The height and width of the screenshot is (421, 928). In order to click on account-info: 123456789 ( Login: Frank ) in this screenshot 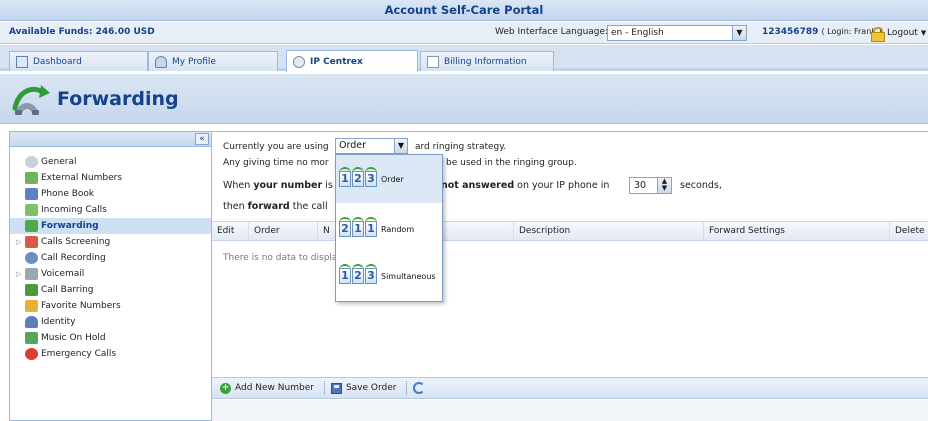, I will do `click(822, 32)`.